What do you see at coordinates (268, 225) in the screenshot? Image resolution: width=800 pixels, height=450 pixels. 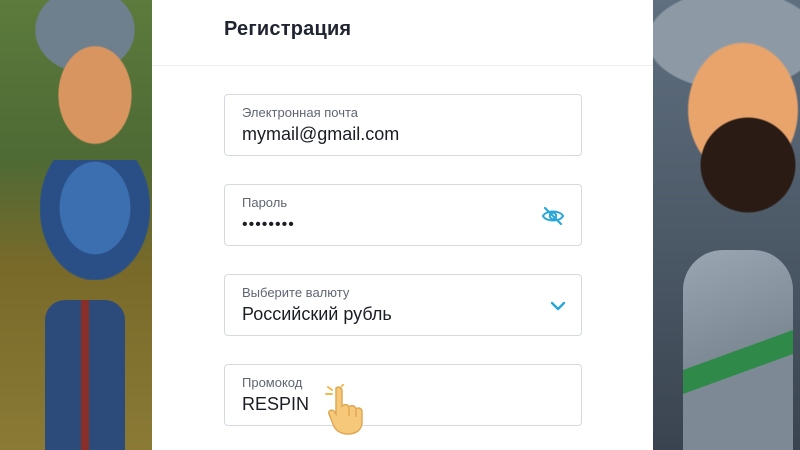 I see `password-value: ••••••••` at bounding box center [268, 225].